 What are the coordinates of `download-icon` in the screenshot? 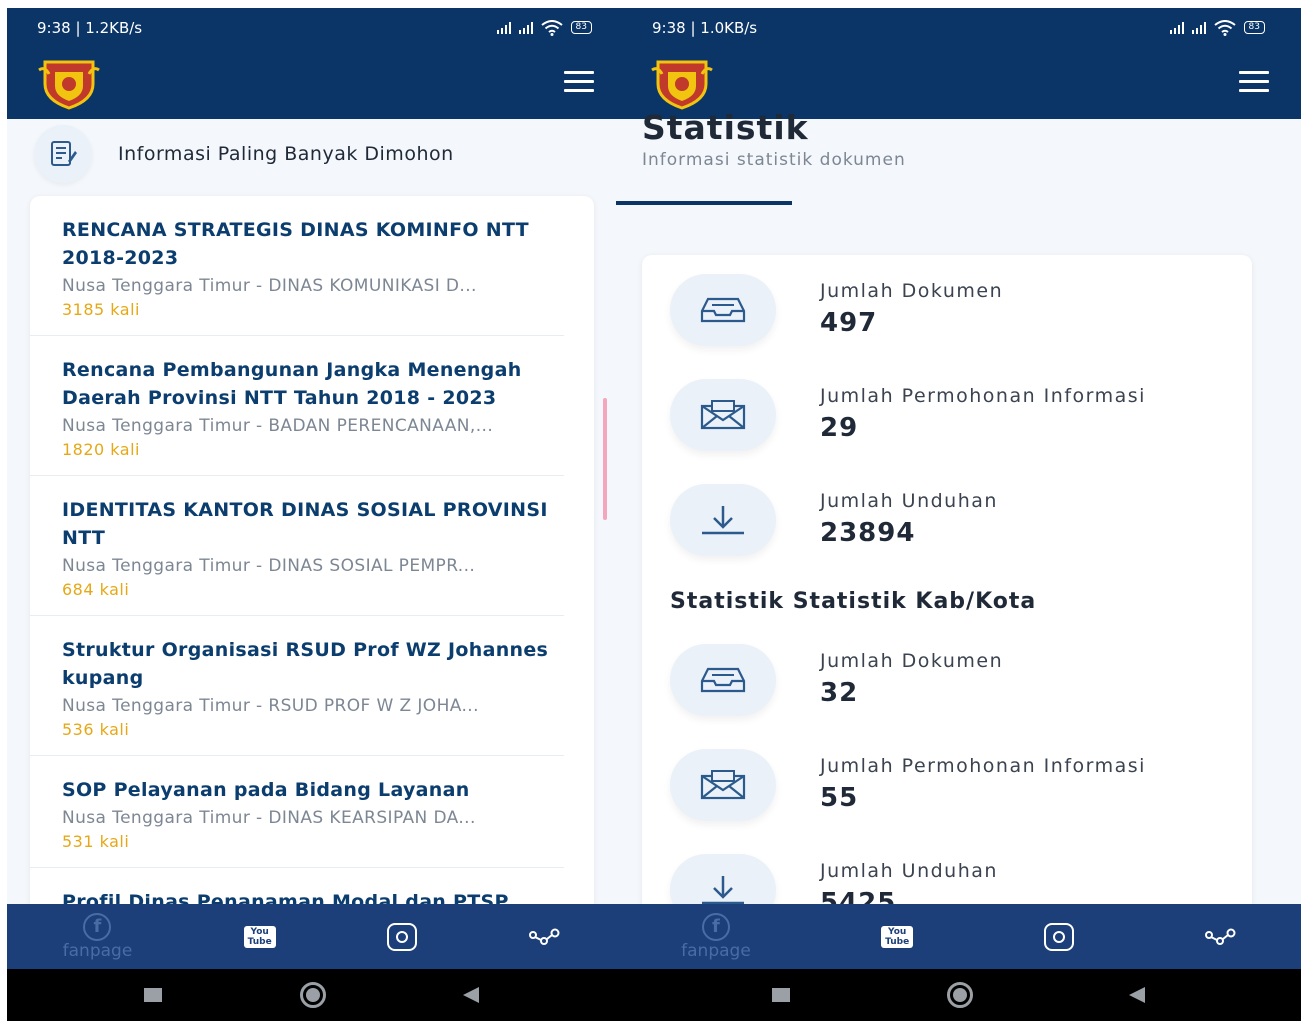 It's located at (723, 520).